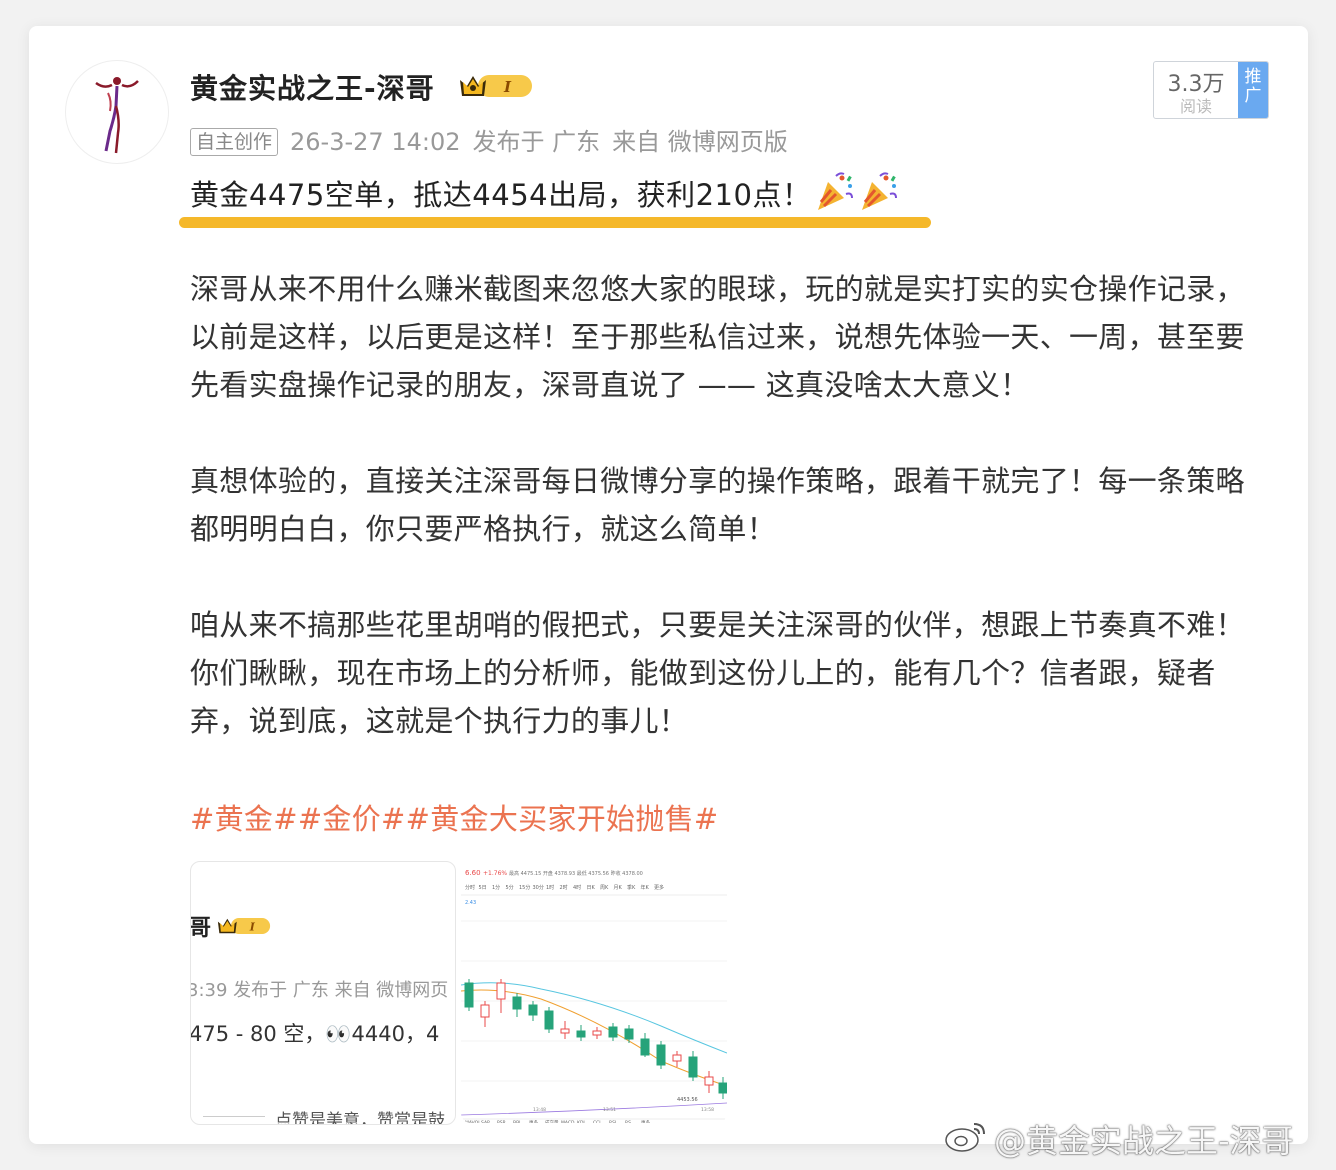  I want to click on post-date: 26-3-27 14:02, so click(375, 142).